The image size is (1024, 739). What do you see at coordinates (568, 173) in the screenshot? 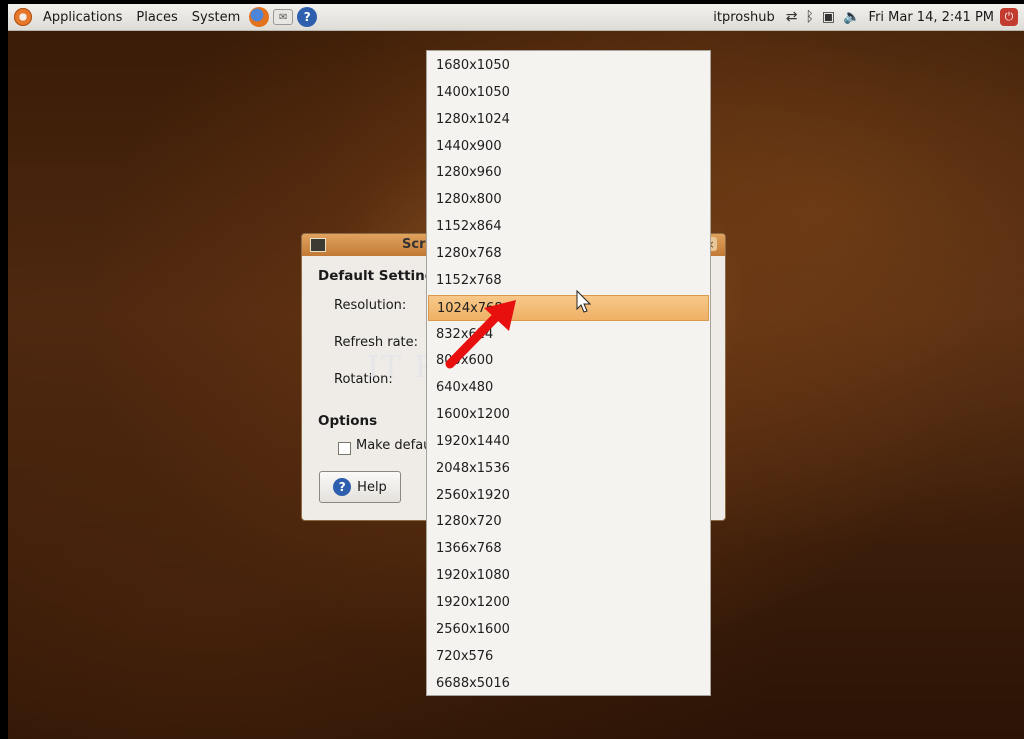
I see `resolution-option: 1280x960` at bounding box center [568, 173].